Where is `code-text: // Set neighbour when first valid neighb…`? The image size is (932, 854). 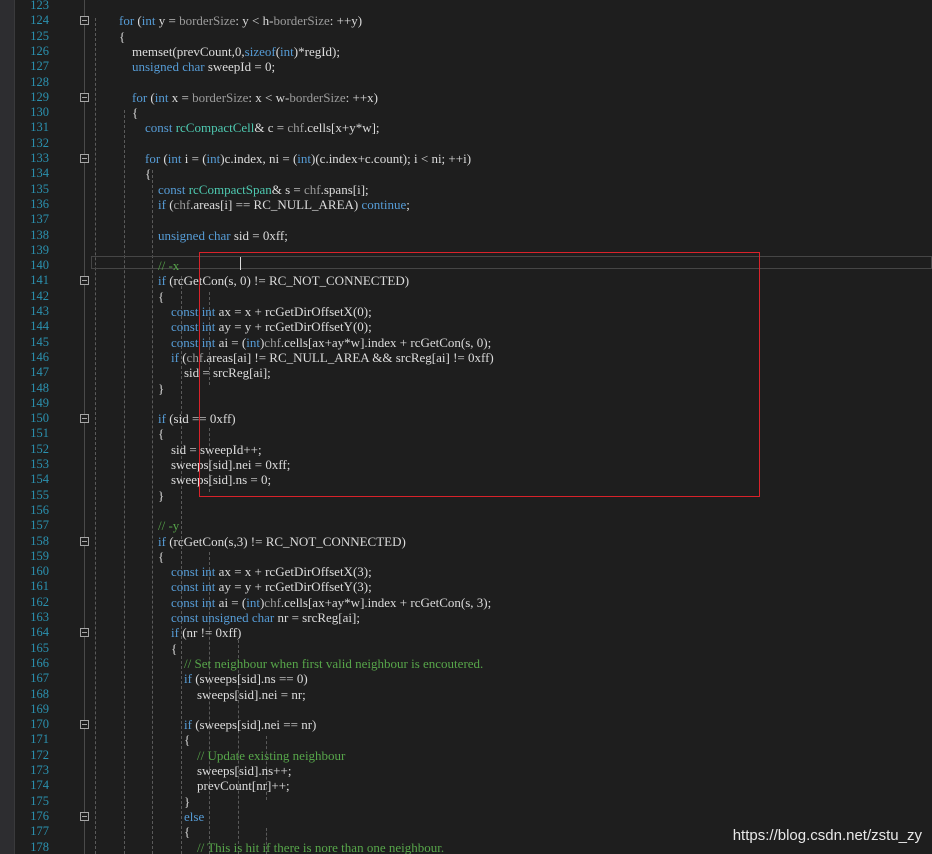 code-text: // Set neighbour when first valid neighb… is located at coordinates (301, 663).